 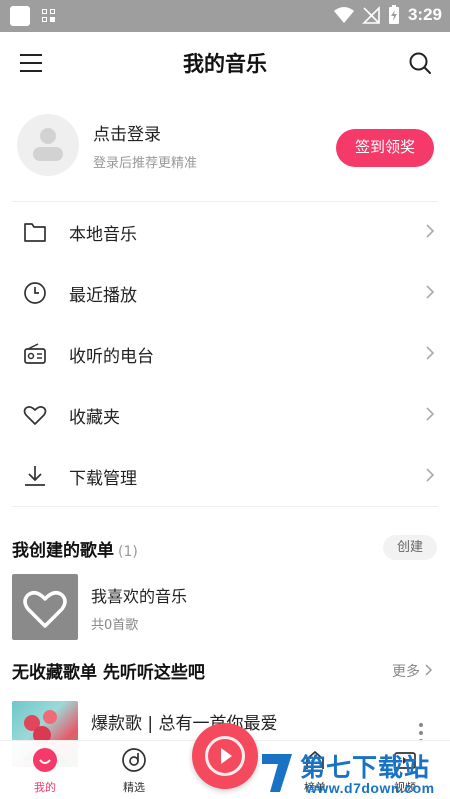 I want to click on folder-icon, so click(x=35, y=232).